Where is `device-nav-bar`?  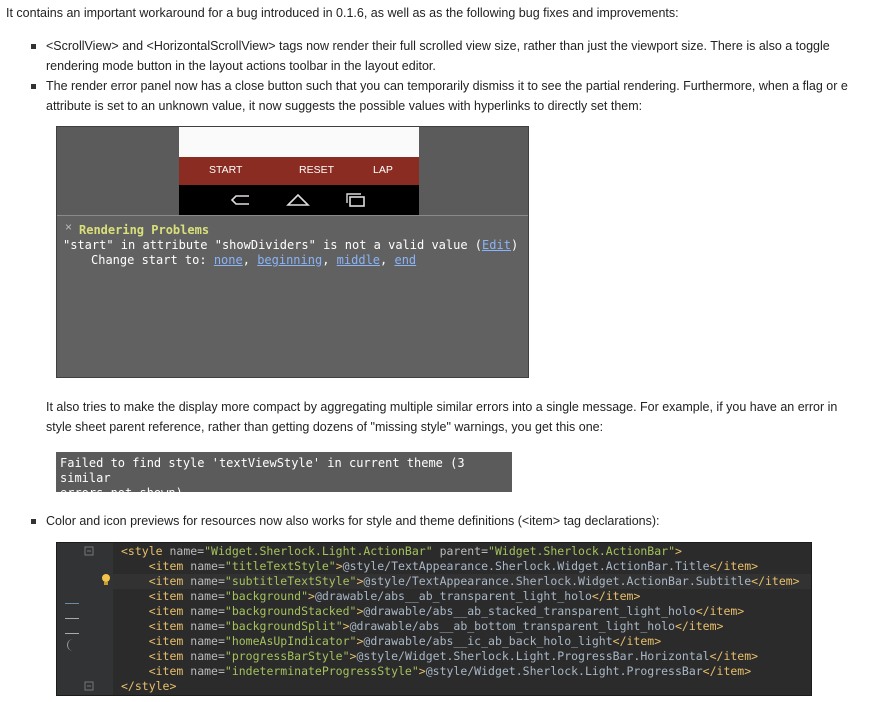 device-nav-bar is located at coordinates (299, 200).